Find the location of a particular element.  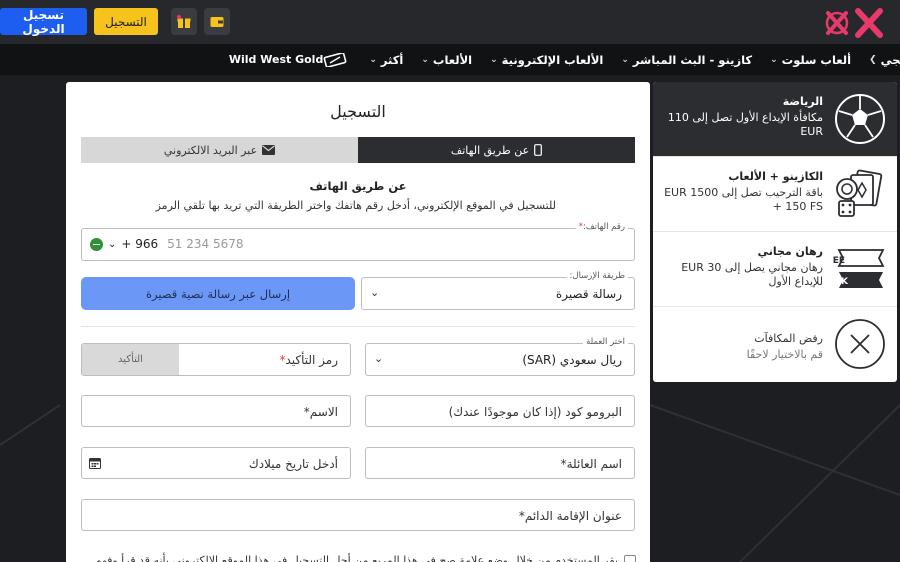

country-code-selector: ⌄ + 966 51 234 5678 is located at coordinates (167, 244).